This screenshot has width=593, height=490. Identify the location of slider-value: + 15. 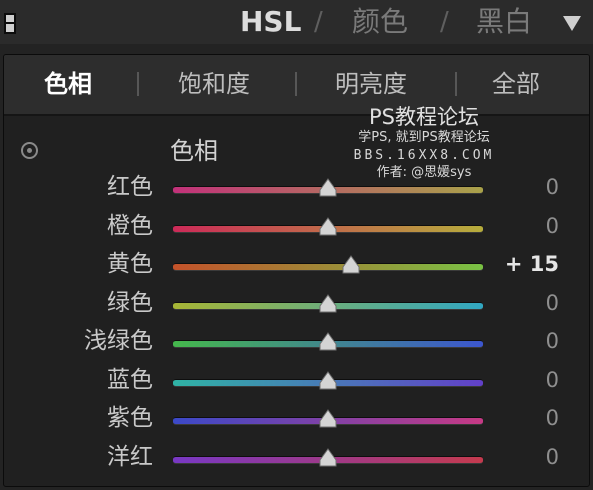
(532, 264).